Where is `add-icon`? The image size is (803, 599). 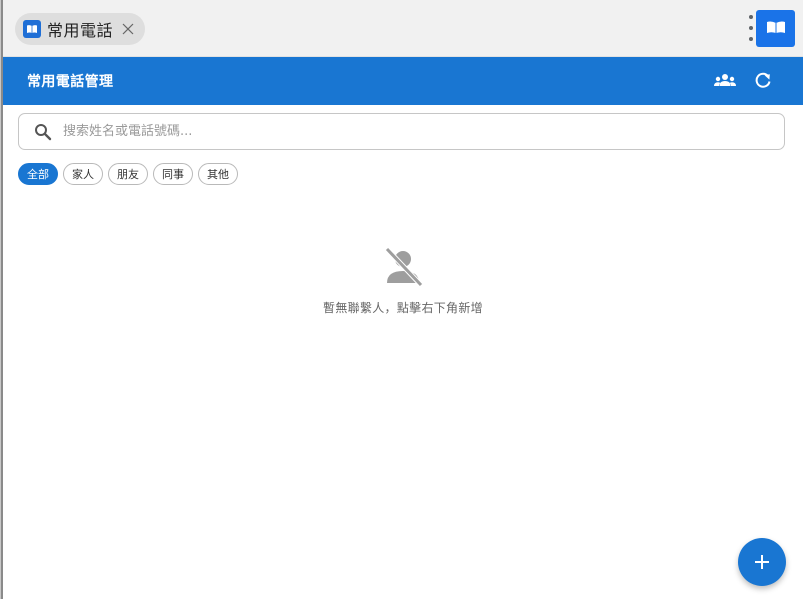
add-icon is located at coordinates (762, 562).